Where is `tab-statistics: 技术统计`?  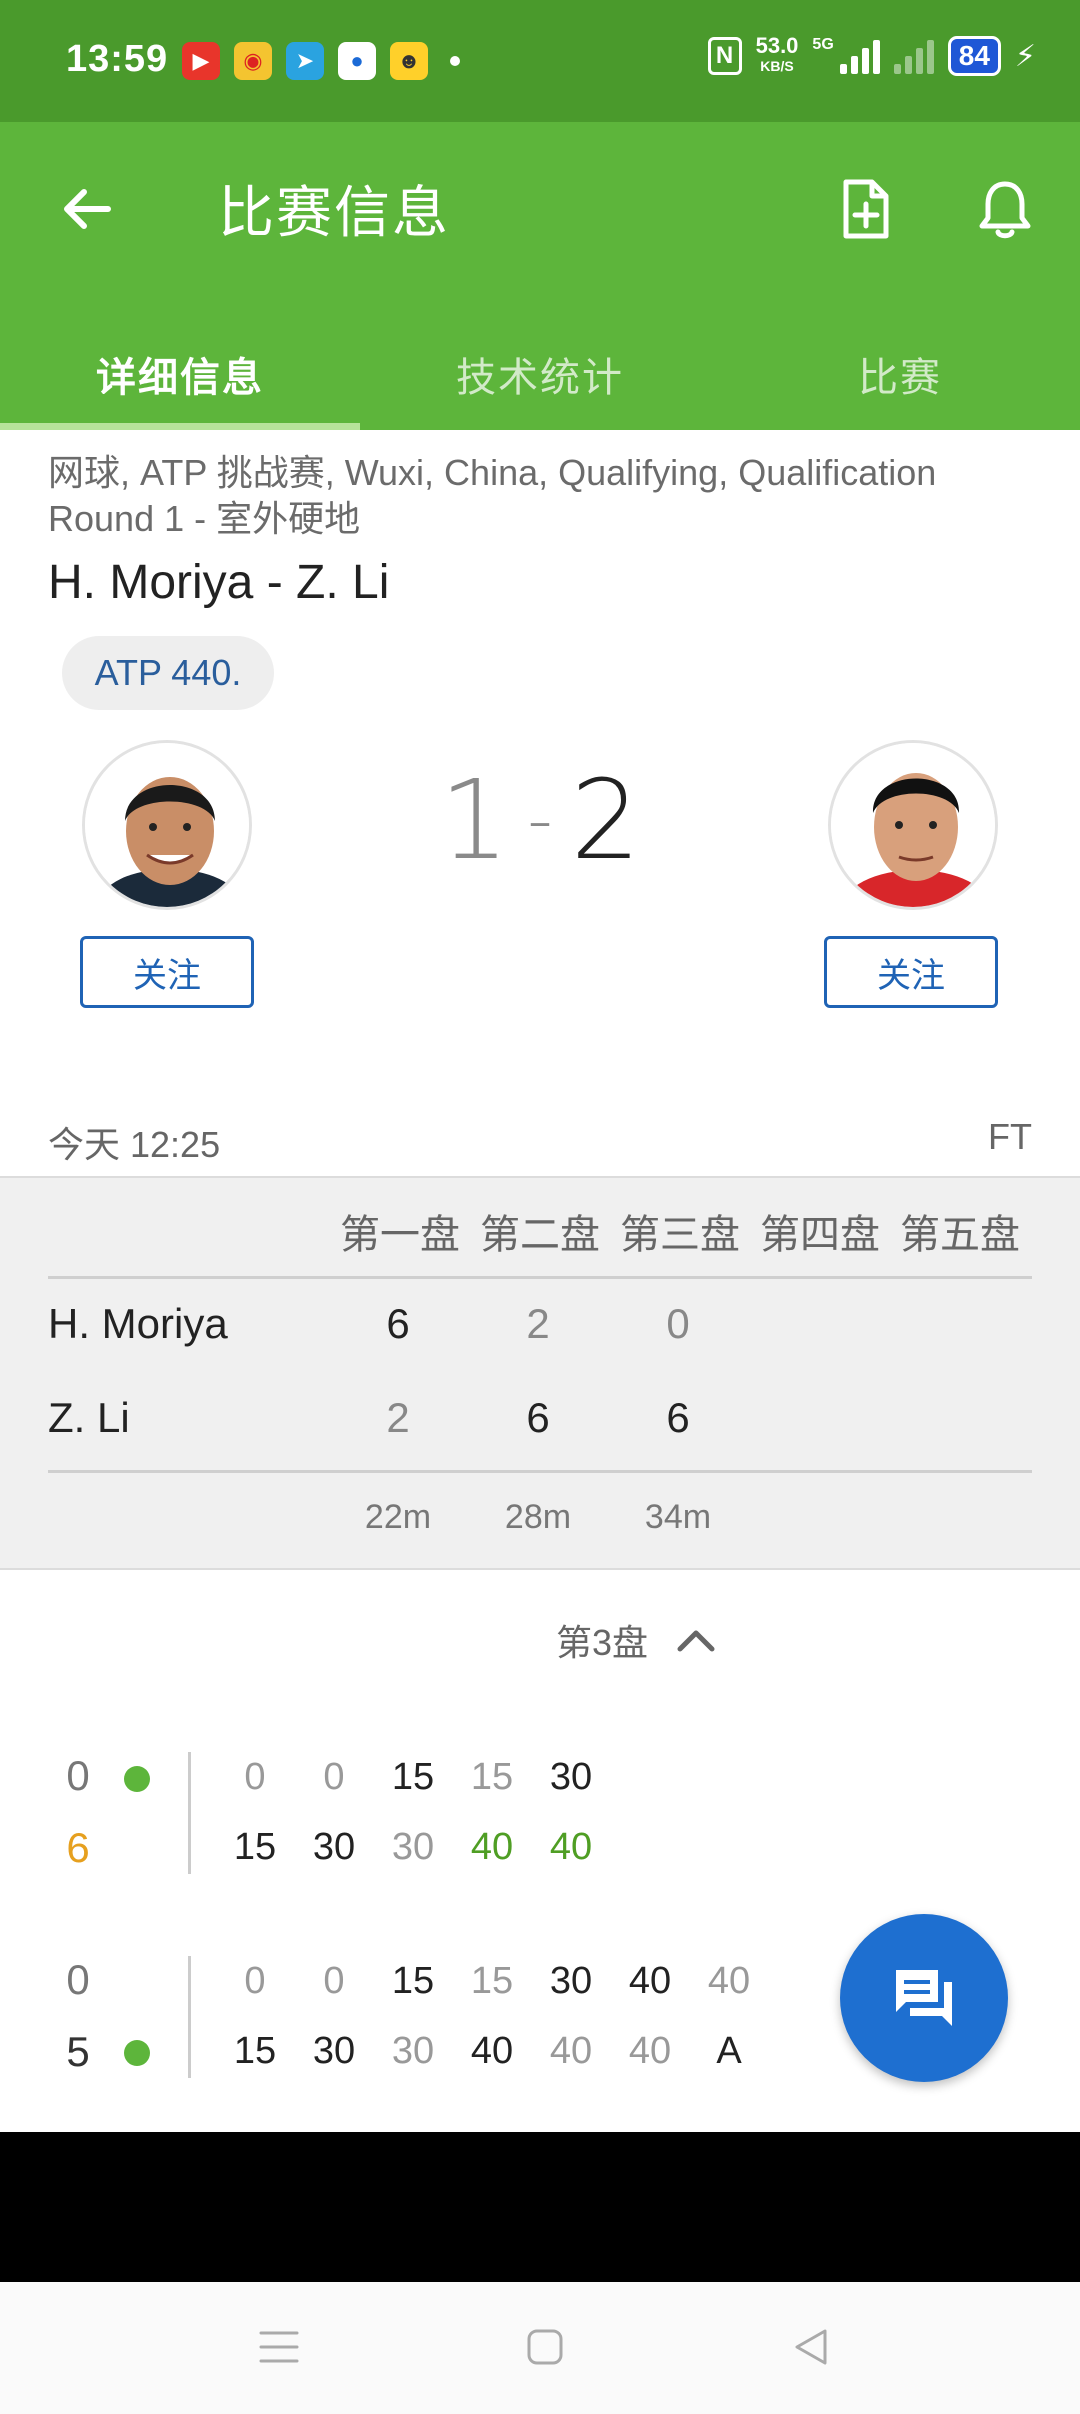 tab-statistics: 技术统计 is located at coordinates (540, 374).